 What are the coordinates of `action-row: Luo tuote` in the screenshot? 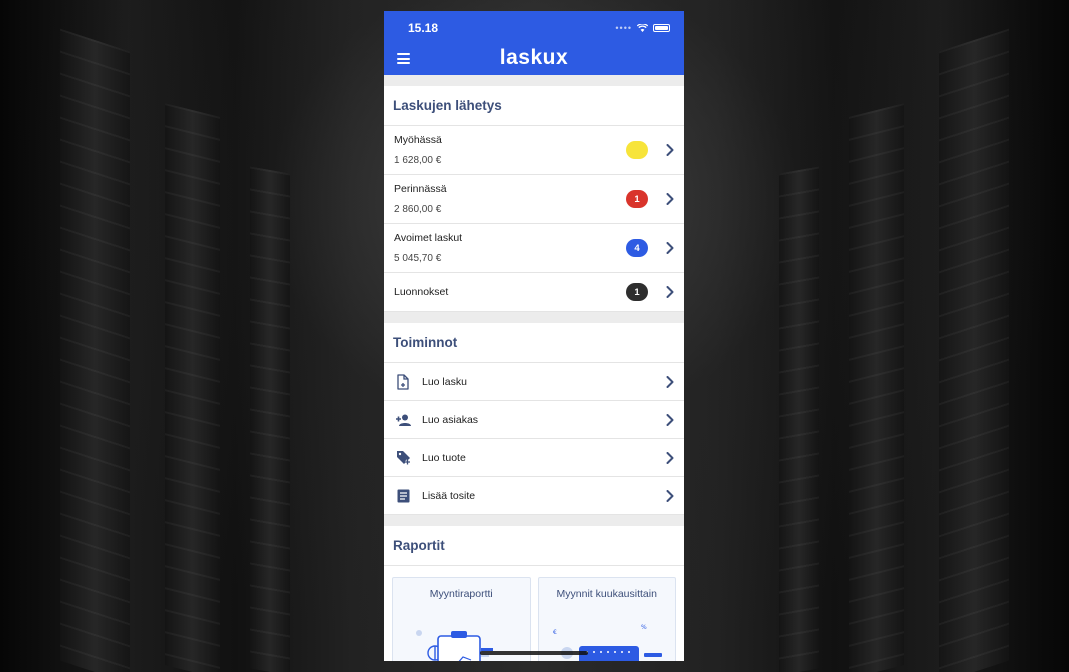 It's located at (534, 458).